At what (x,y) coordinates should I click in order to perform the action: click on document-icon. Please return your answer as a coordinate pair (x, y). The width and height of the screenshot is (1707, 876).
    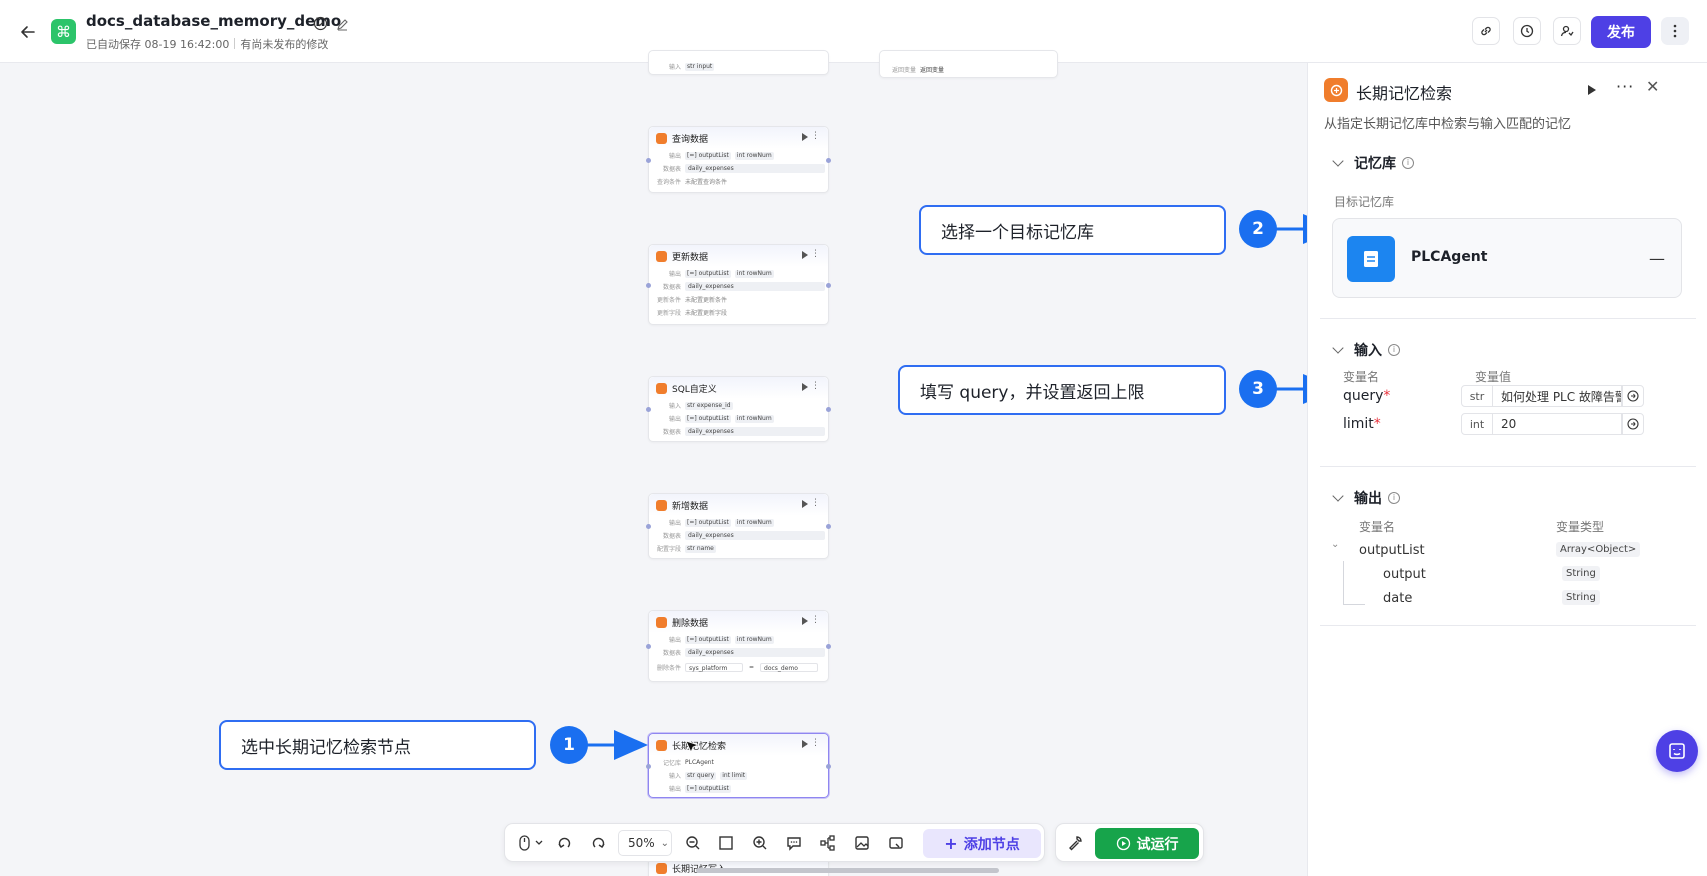
    Looking at the image, I should click on (1371, 259).